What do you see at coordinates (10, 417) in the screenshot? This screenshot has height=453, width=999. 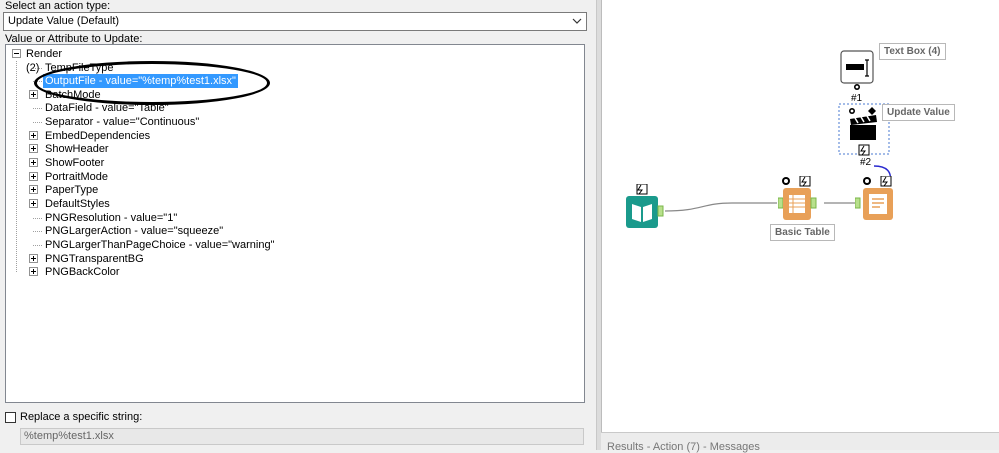 I see `replace-string-checkbox` at bounding box center [10, 417].